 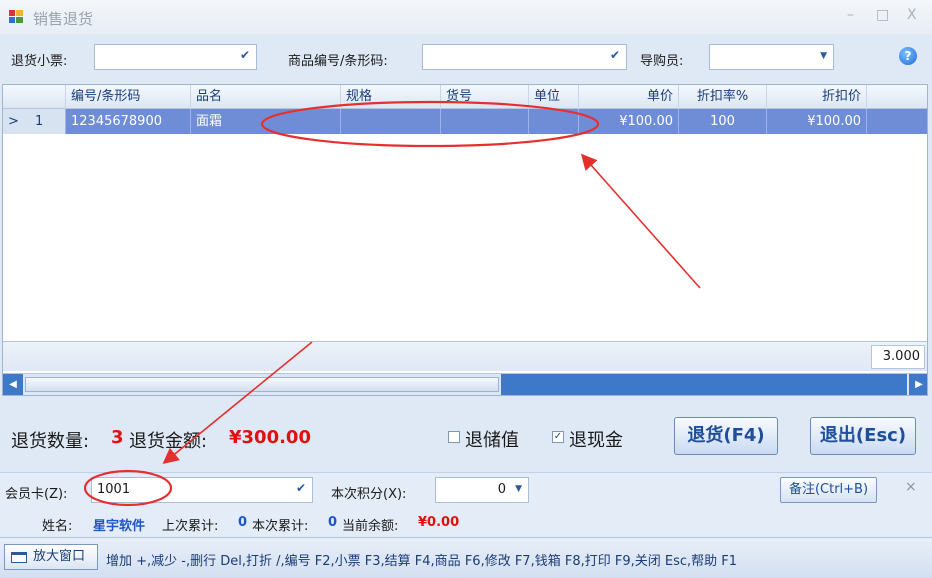 What do you see at coordinates (466, 17) in the screenshot?
I see `title-bar: 销售退货 – □ X` at bounding box center [466, 17].